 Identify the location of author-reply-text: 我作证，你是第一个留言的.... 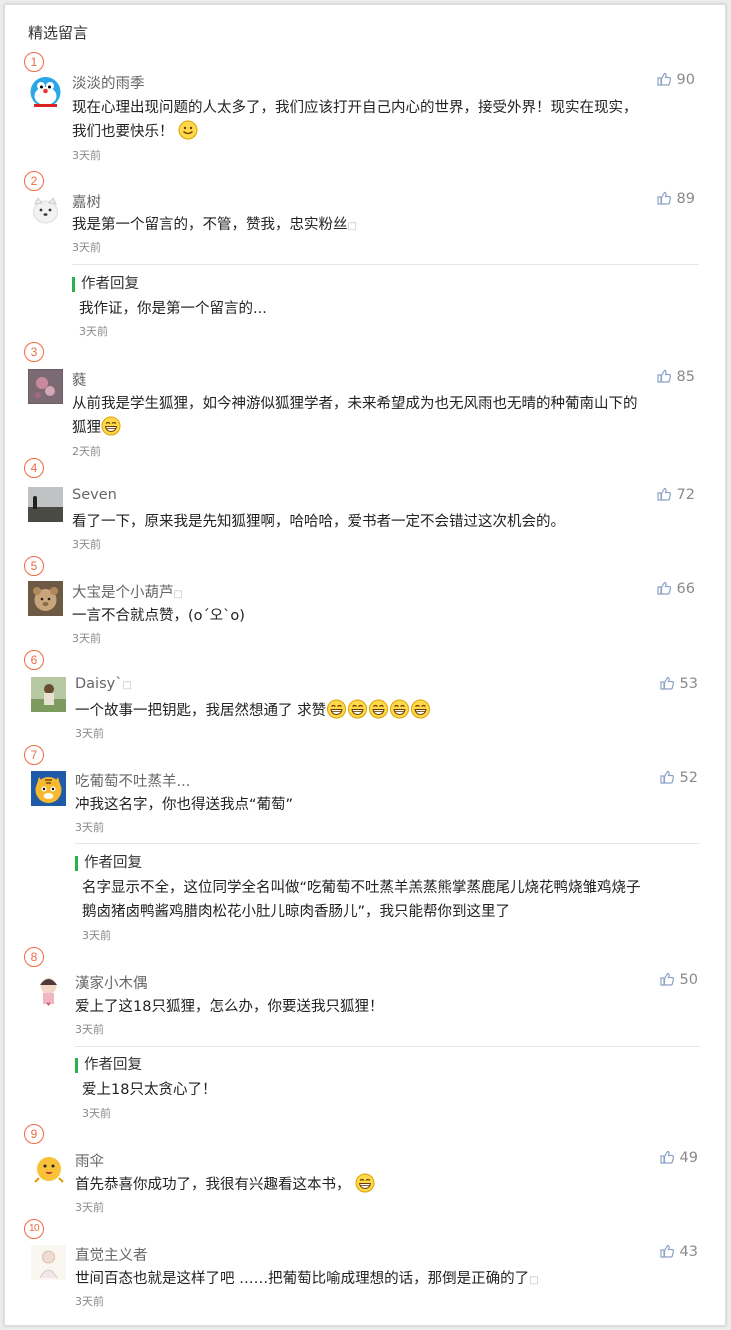
(173, 309).